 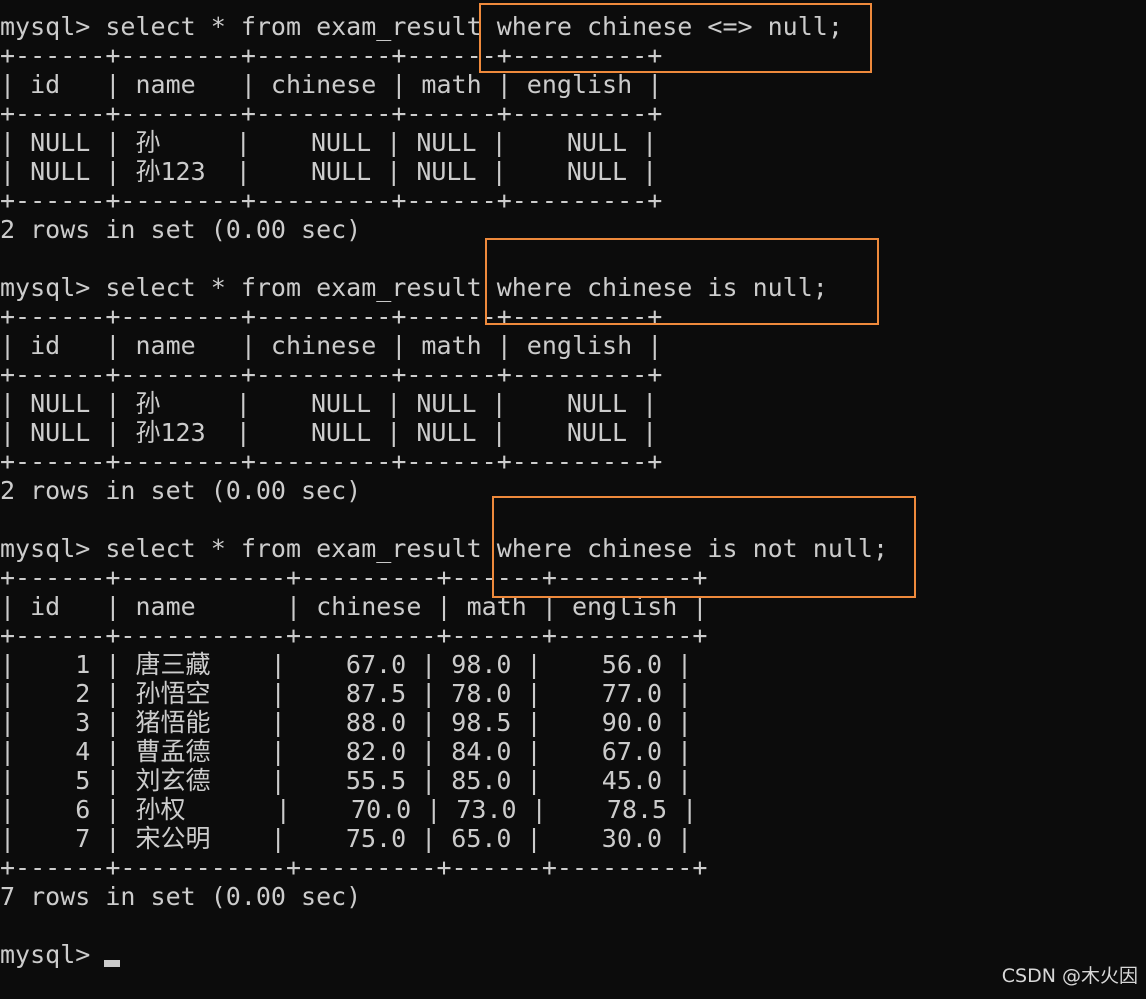 I want to click on text-cursor, so click(x=112, y=963).